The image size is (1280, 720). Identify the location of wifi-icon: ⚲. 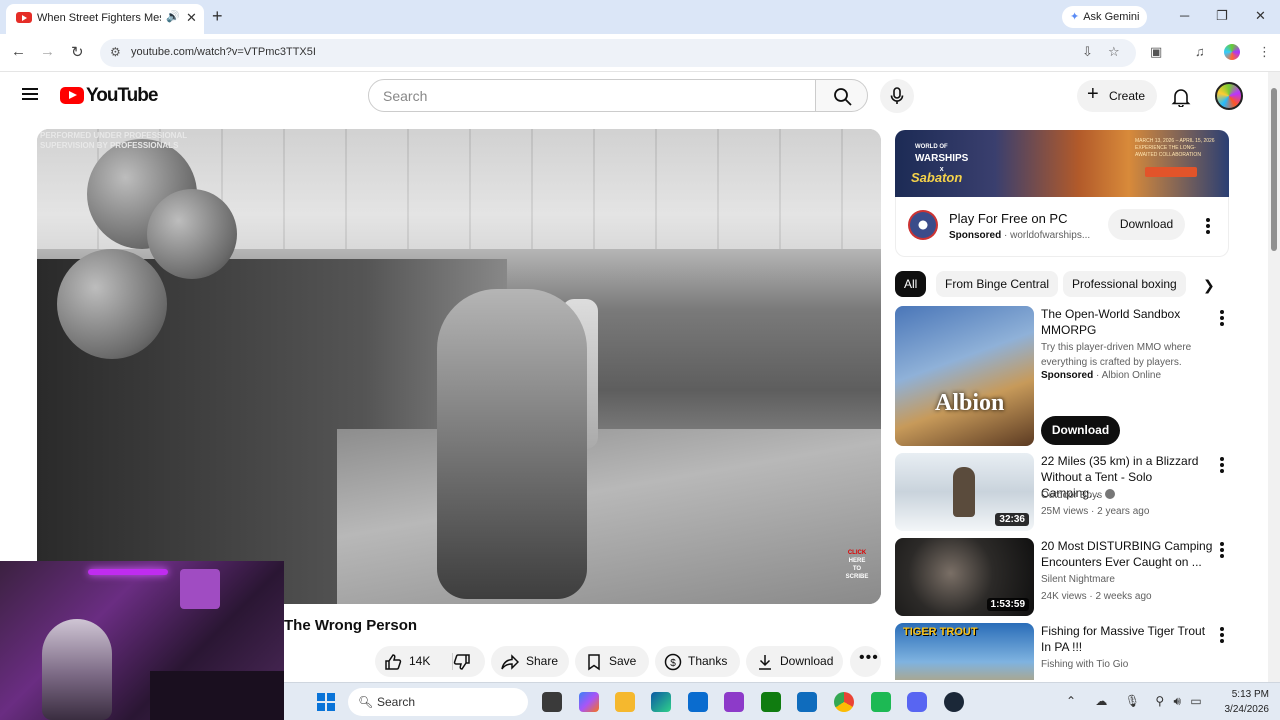
(1159, 701).